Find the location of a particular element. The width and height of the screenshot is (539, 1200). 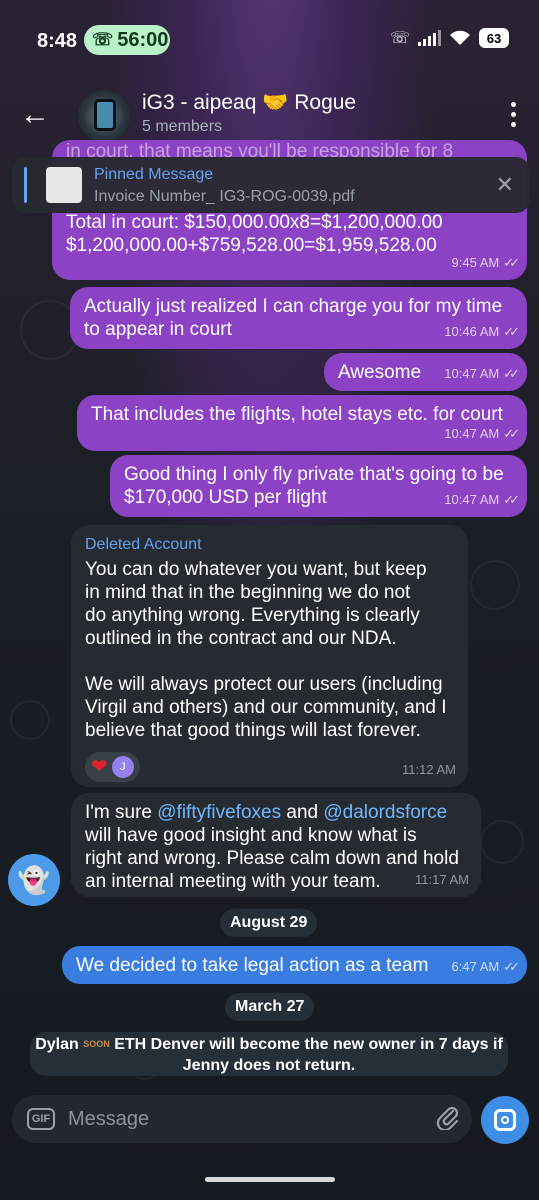

message-line: an internal meeting with your team. is located at coordinates (233, 881).